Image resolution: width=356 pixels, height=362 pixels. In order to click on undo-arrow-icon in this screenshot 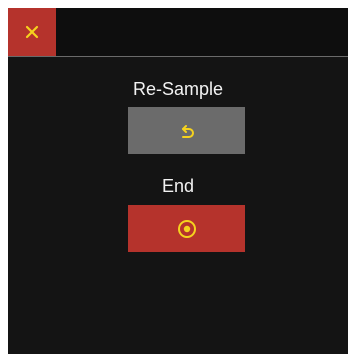, I will do `click(187, 131)`.